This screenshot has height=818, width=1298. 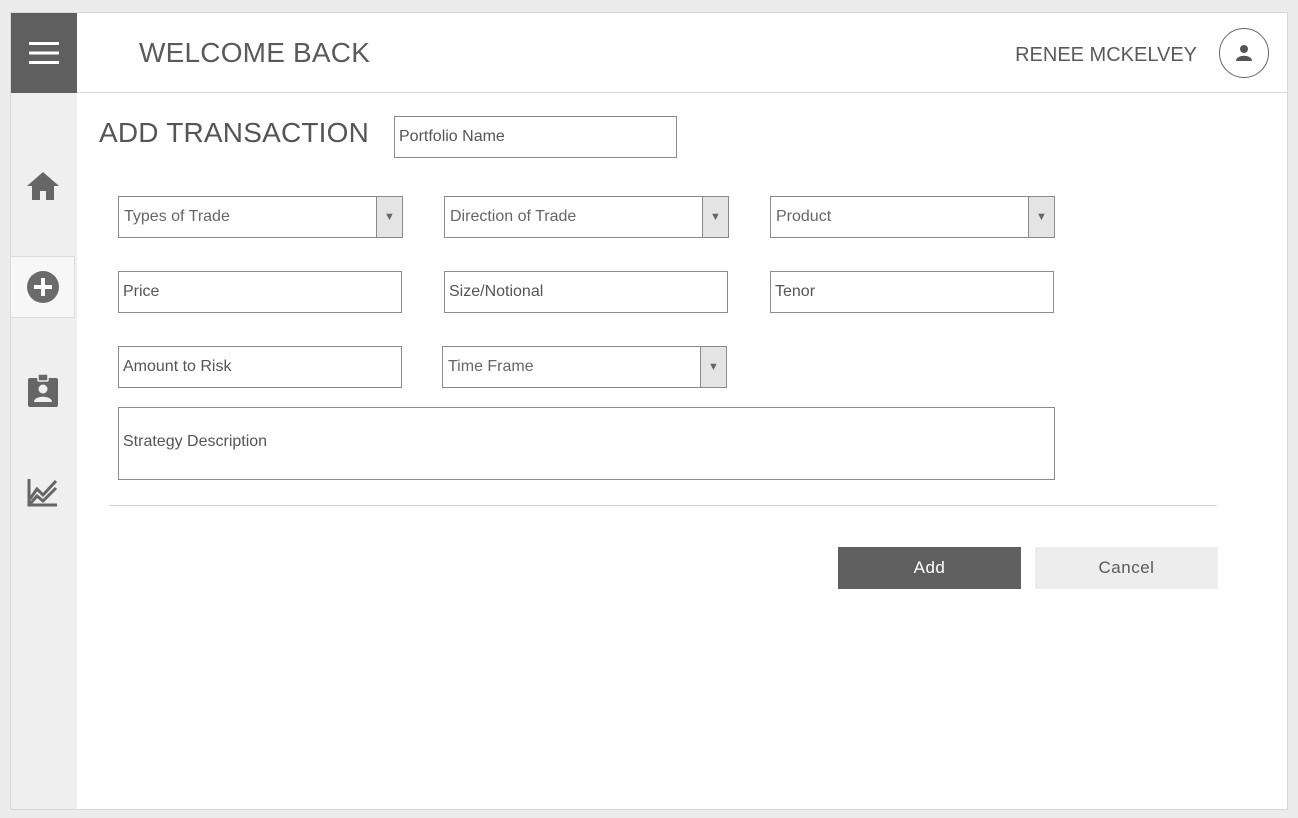 I want to click on product-select: Product ▼, so click(x=912, y=217).